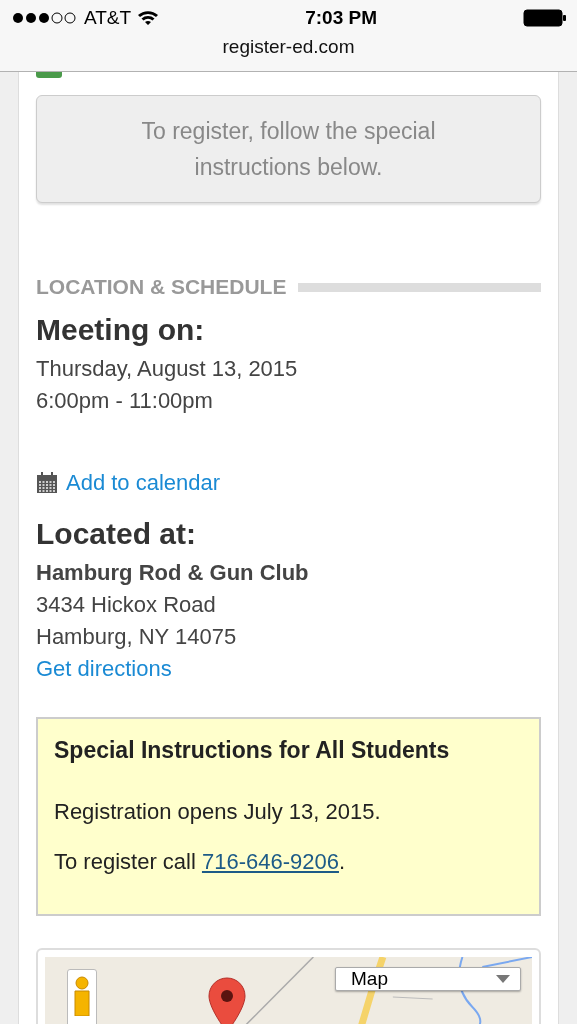 Image resolution: width=577 pixels, height=1024 pixels. Describe the element at coordinates (252, 750) in the screenshot. I see `instructions-title: Special Instructions for All Students` at that location.